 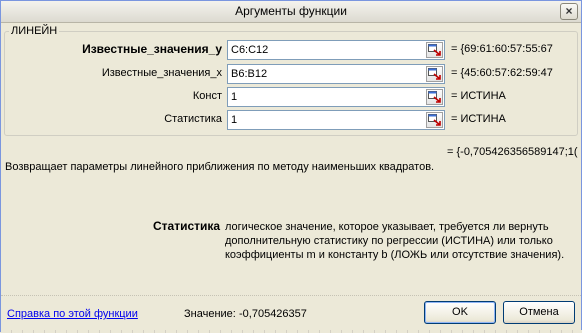 I want to click on cancel-button: Отмена, so click(x=539, y=312).